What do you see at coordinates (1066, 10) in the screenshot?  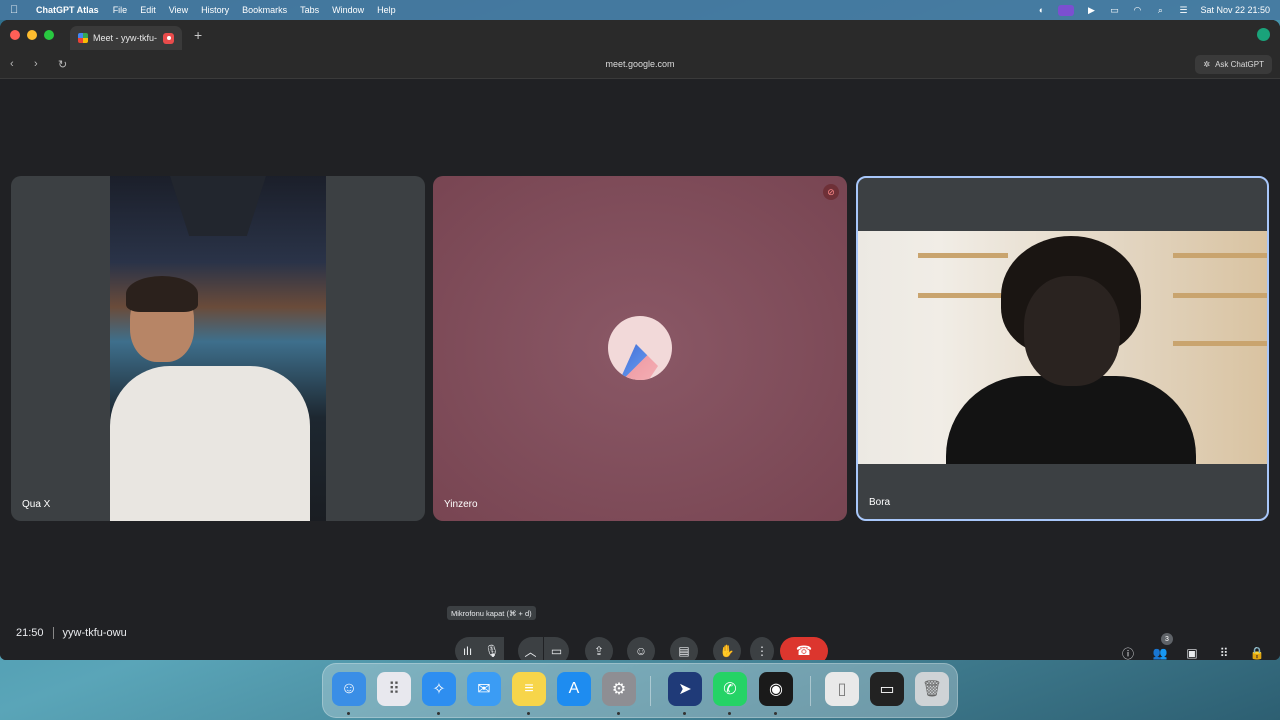 I see `recording-status-icon` at bounding box center [1066, 10].